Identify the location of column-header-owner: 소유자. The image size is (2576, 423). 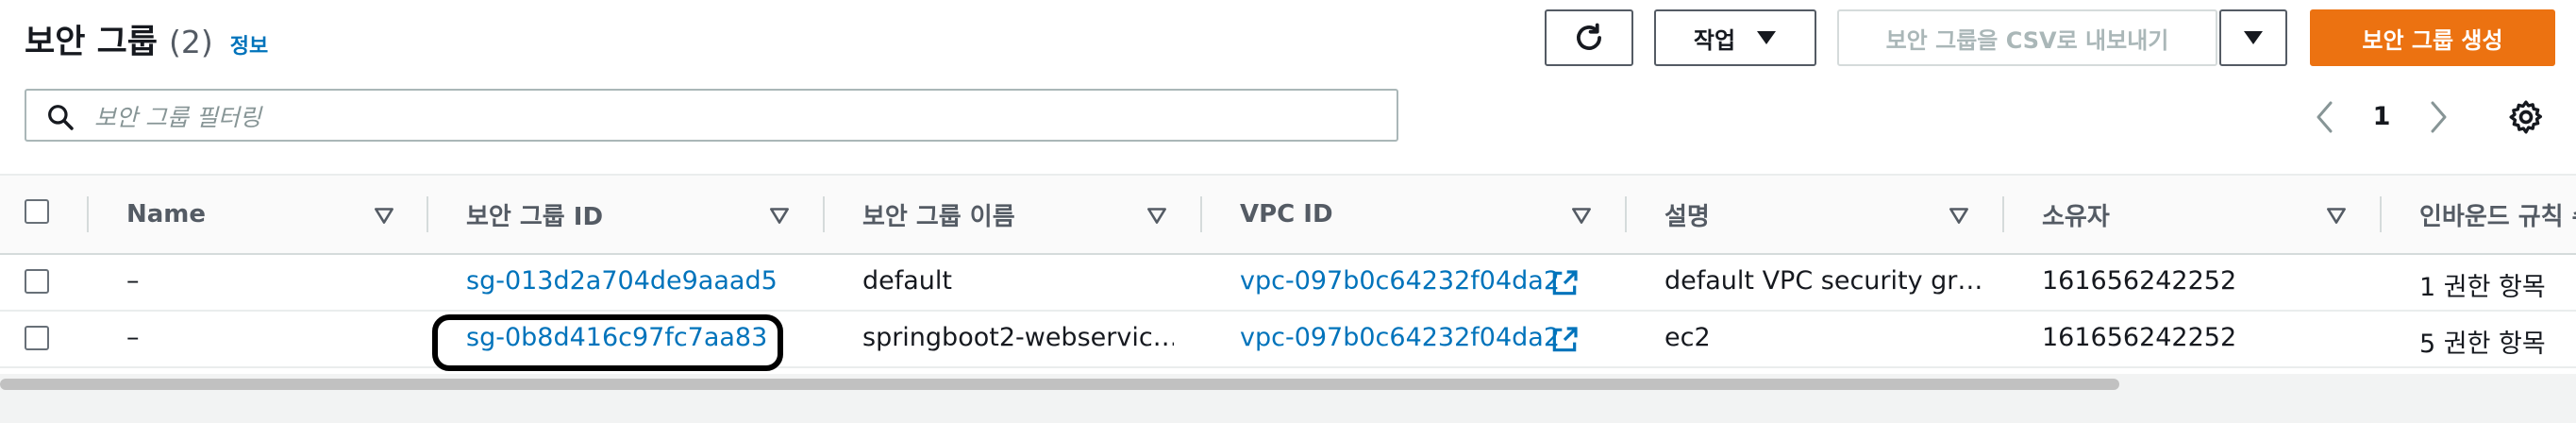
(2076, 214).